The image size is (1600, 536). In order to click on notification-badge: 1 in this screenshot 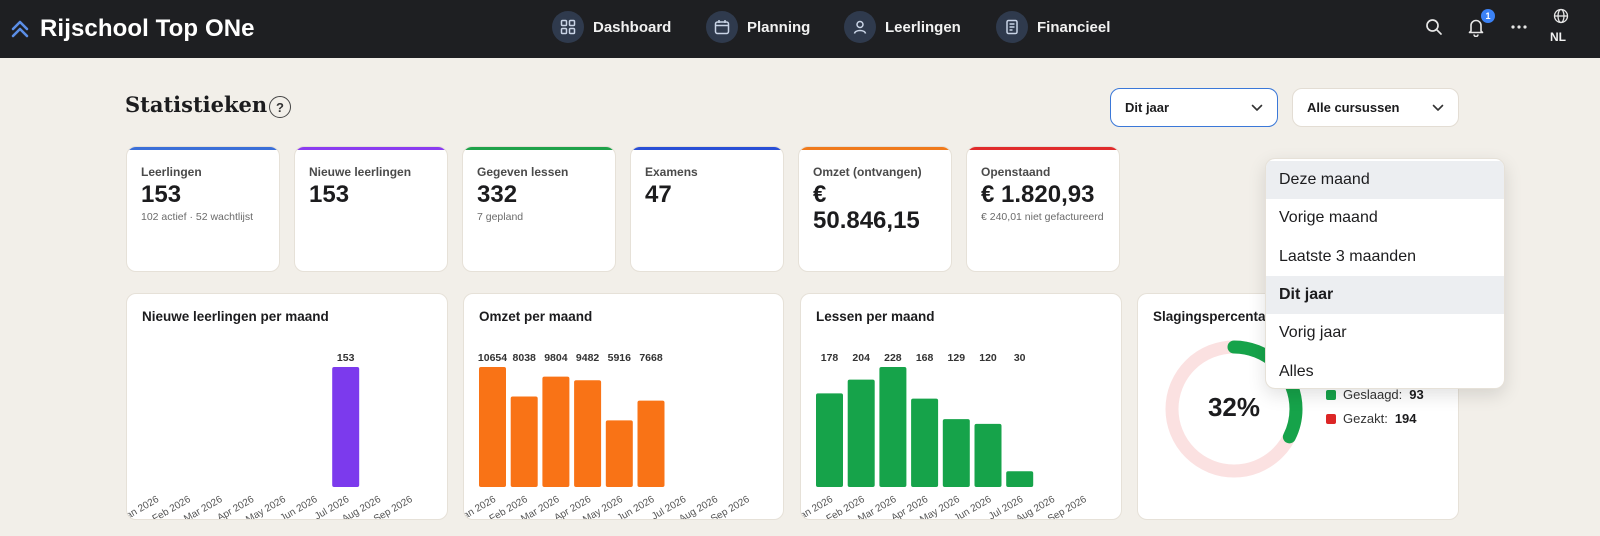, I will do `click(1488, 16)`.